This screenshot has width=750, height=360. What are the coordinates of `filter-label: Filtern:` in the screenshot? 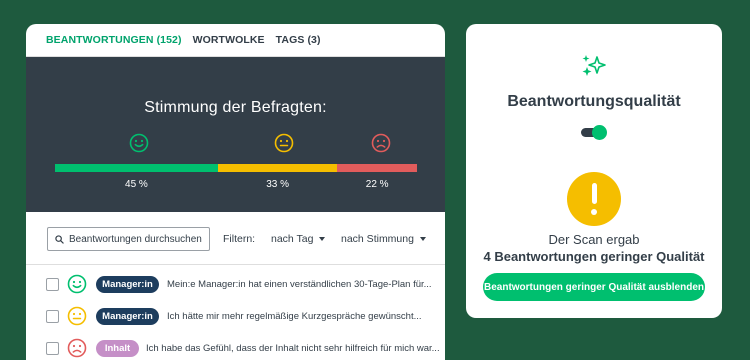 It's located at (239, 239).